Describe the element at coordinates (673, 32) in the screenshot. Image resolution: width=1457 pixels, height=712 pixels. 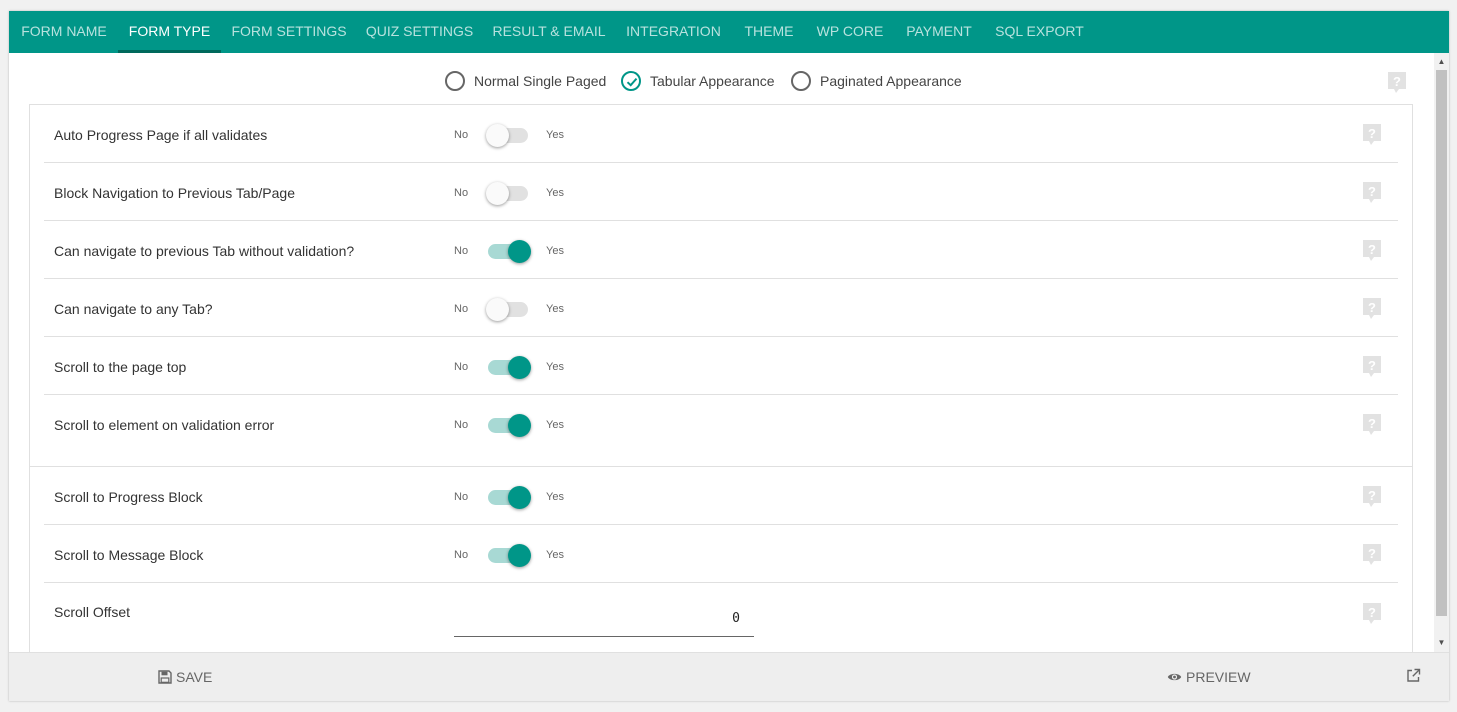
I see `tab-integration: INTEGRATION` at that location.